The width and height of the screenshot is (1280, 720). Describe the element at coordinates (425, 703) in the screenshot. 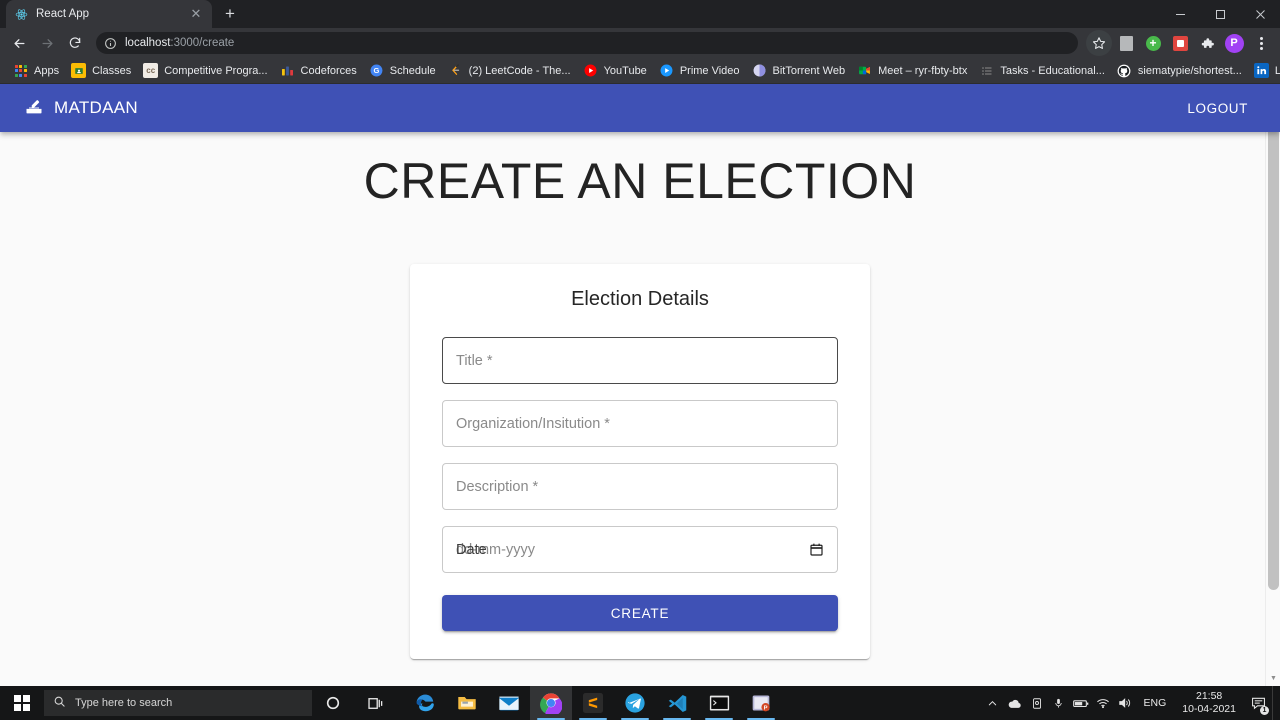

I see `edge-taskbar-icon` at that location.